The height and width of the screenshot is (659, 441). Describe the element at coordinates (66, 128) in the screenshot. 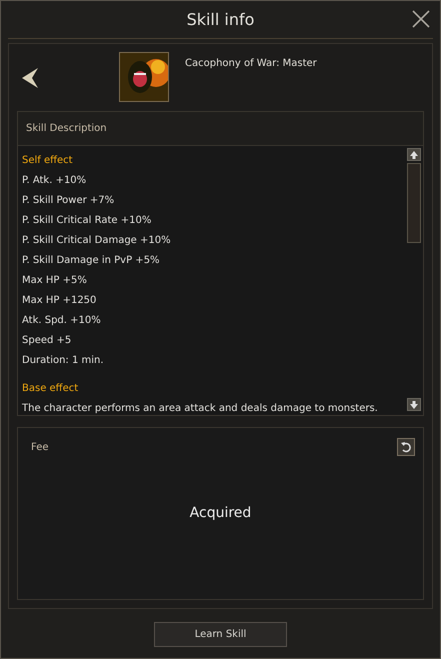

I see `section-title: Skill Description` at that location.